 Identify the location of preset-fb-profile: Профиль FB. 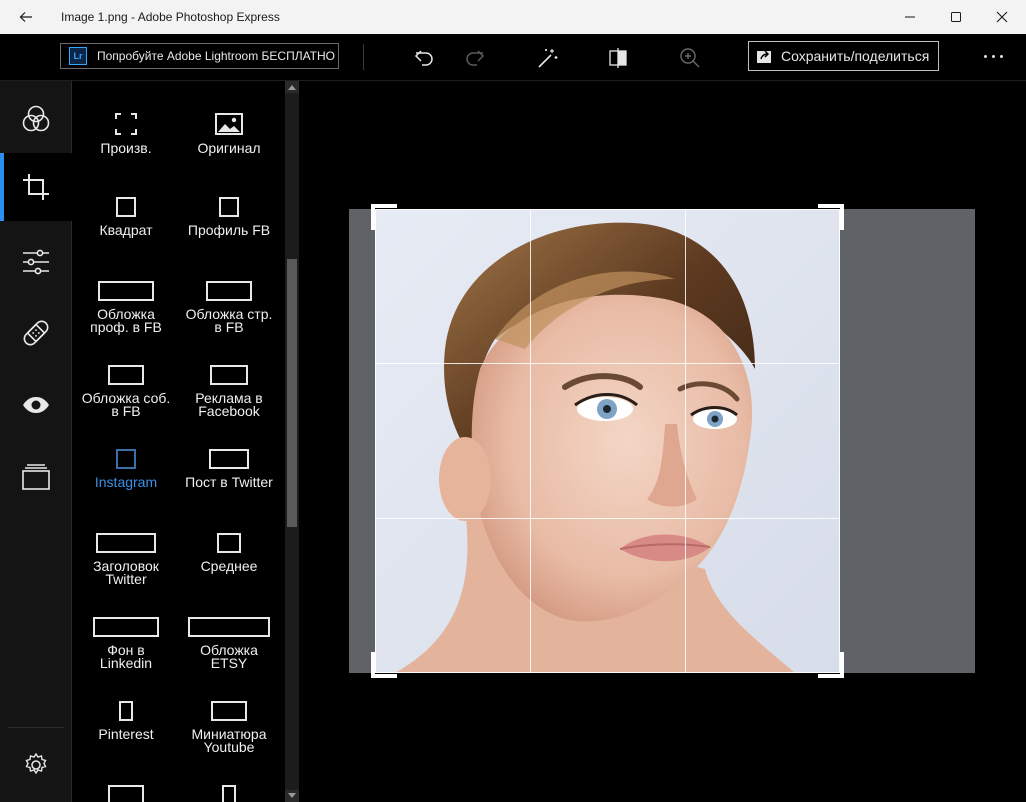
(229, 217).